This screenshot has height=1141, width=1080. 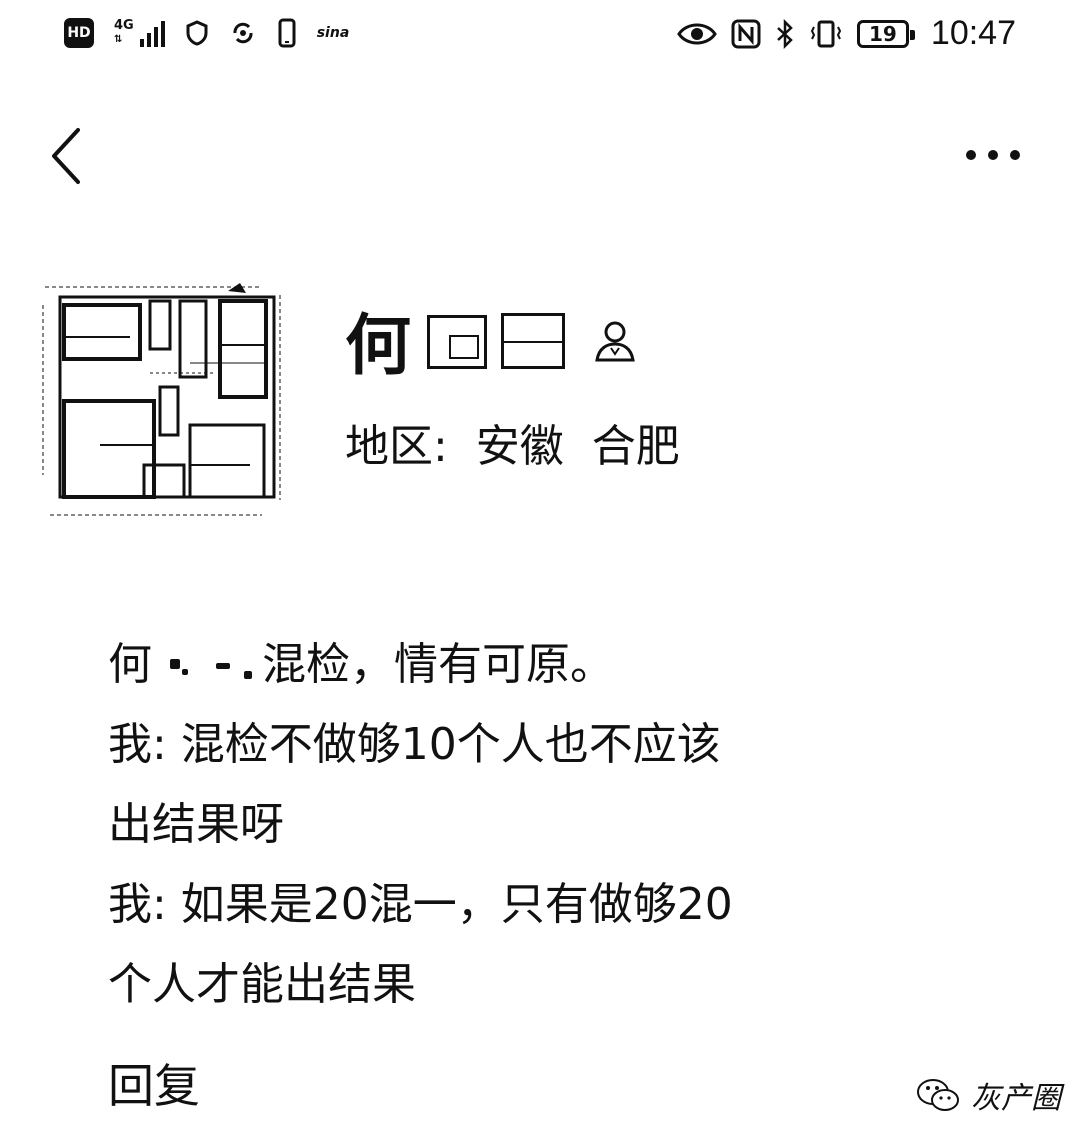 I want to click on comment-line: 个人才能出结果, so click(x=262, y=984).